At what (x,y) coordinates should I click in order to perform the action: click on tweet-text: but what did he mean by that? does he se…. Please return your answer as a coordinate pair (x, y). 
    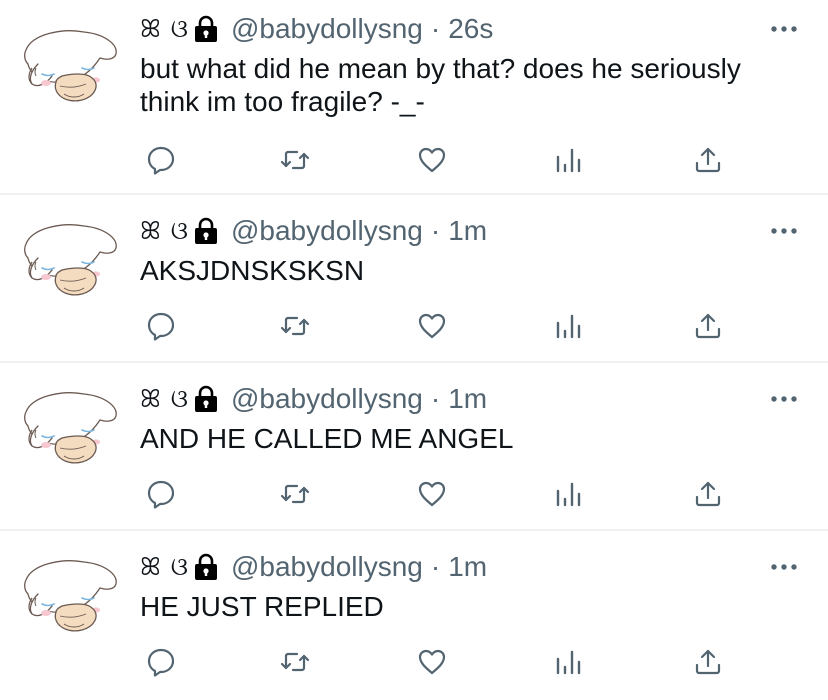
    Looking at the image, I should click on (444, 85).